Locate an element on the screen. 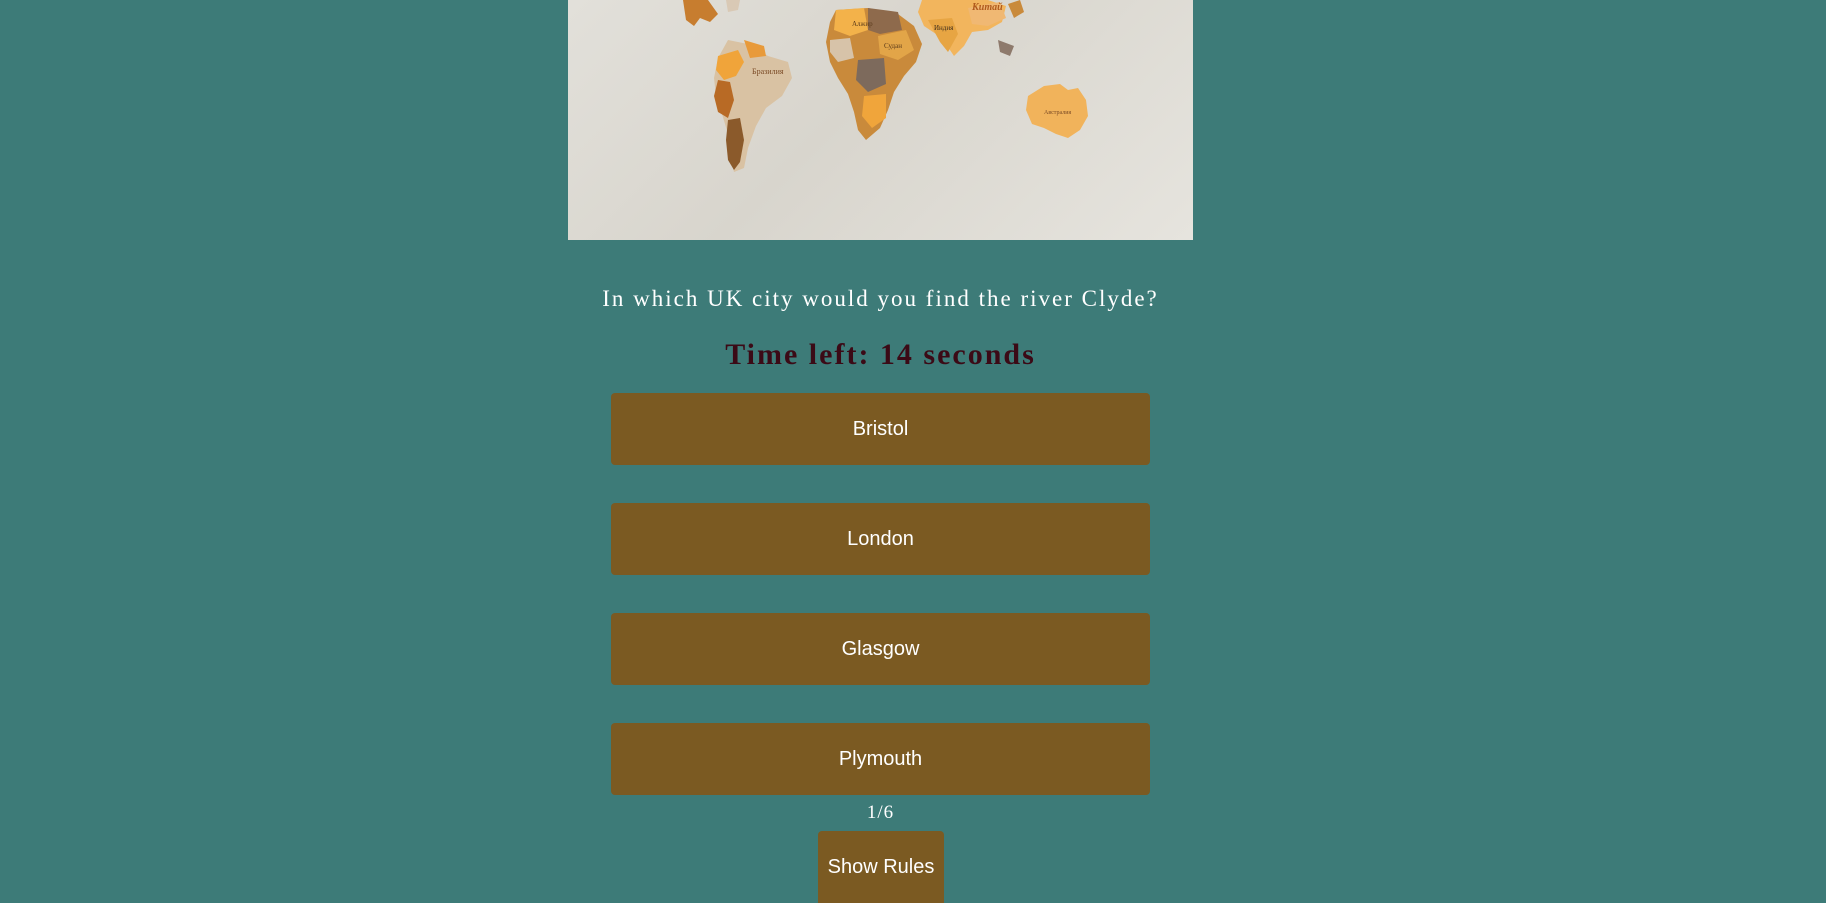 This screenshot has width=1826, height=903. answer-options: Bristol London Glasgow Plymouth is located at coordinates (880, 613).